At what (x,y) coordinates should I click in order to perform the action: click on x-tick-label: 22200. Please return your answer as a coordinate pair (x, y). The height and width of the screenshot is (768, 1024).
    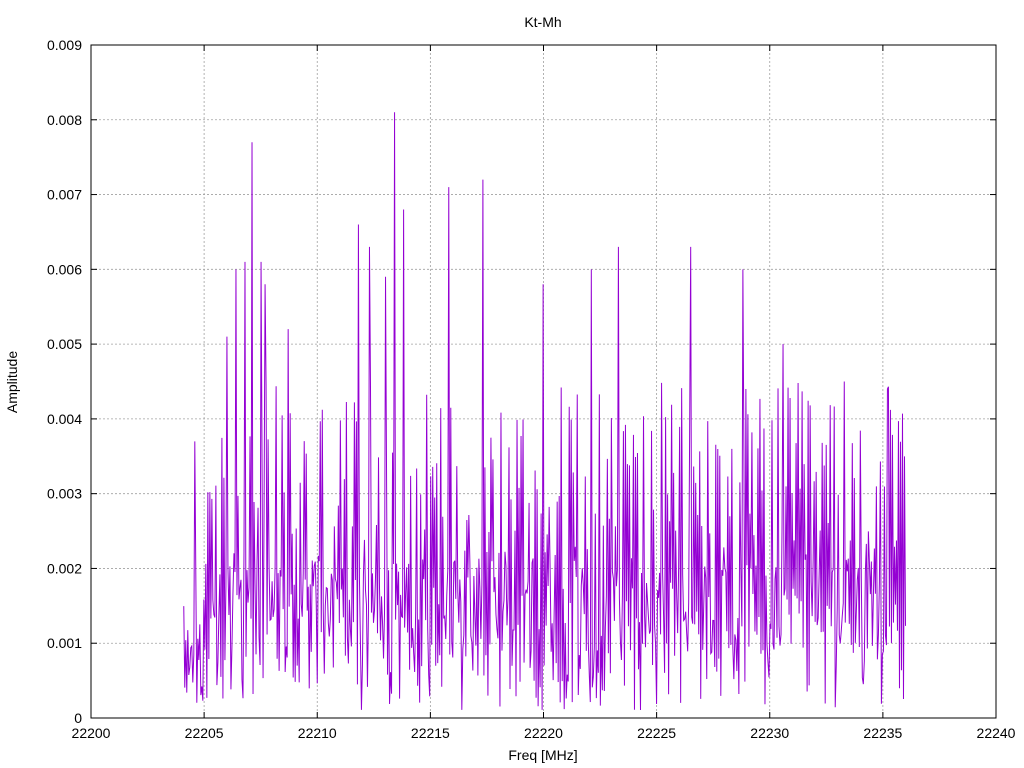
    Looking at the image, I should click on (91, 733).